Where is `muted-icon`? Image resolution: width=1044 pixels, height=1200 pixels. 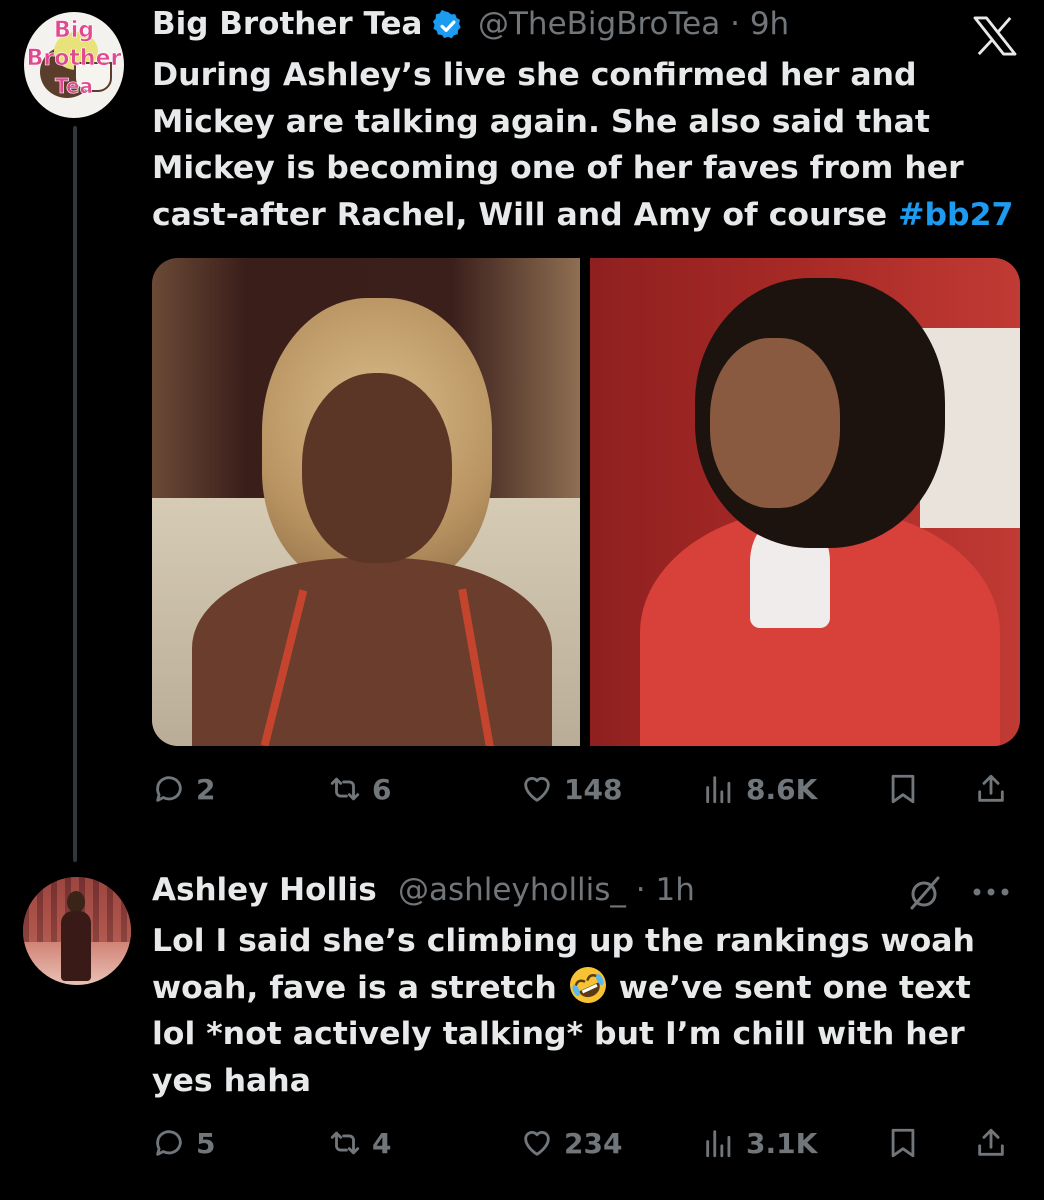 muted-icon is located at coordinates (924, 892).